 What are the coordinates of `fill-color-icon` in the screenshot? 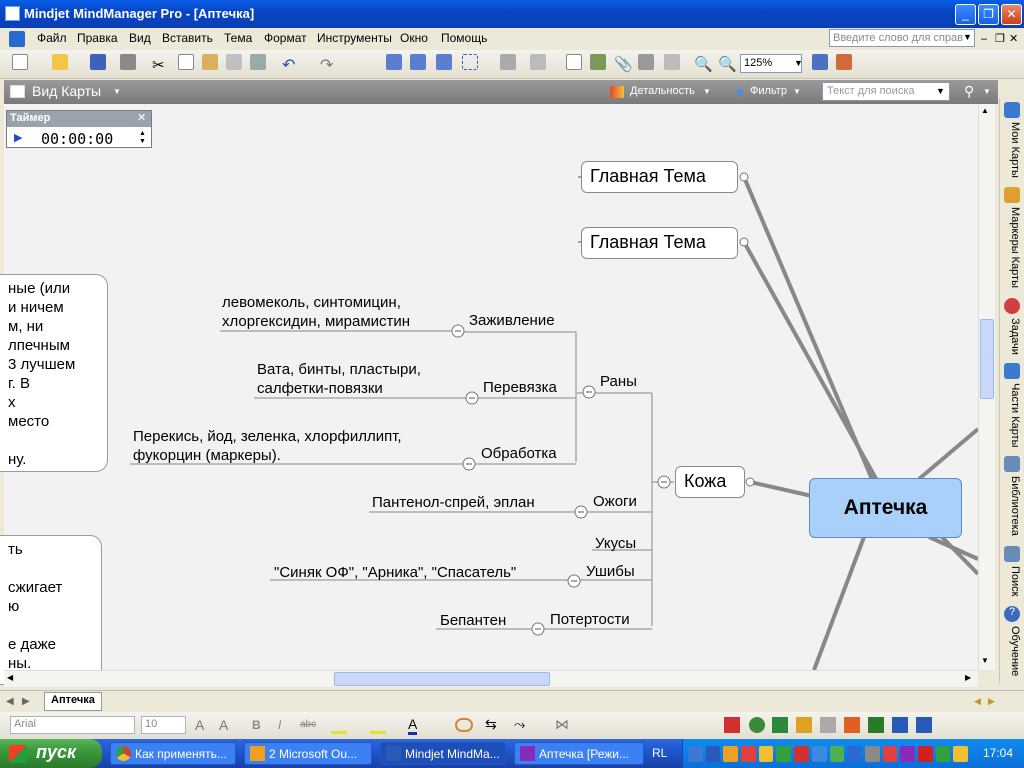 It's located at (378, 726).